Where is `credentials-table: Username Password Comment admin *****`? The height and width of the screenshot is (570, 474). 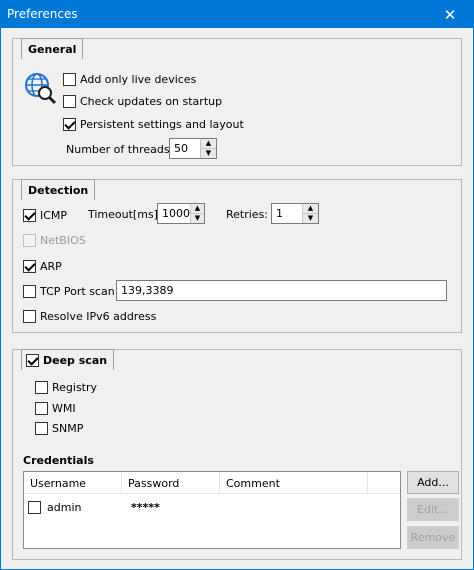 credentials-table: Username Password Comment admin ***** is located at coordinates (212, 510).